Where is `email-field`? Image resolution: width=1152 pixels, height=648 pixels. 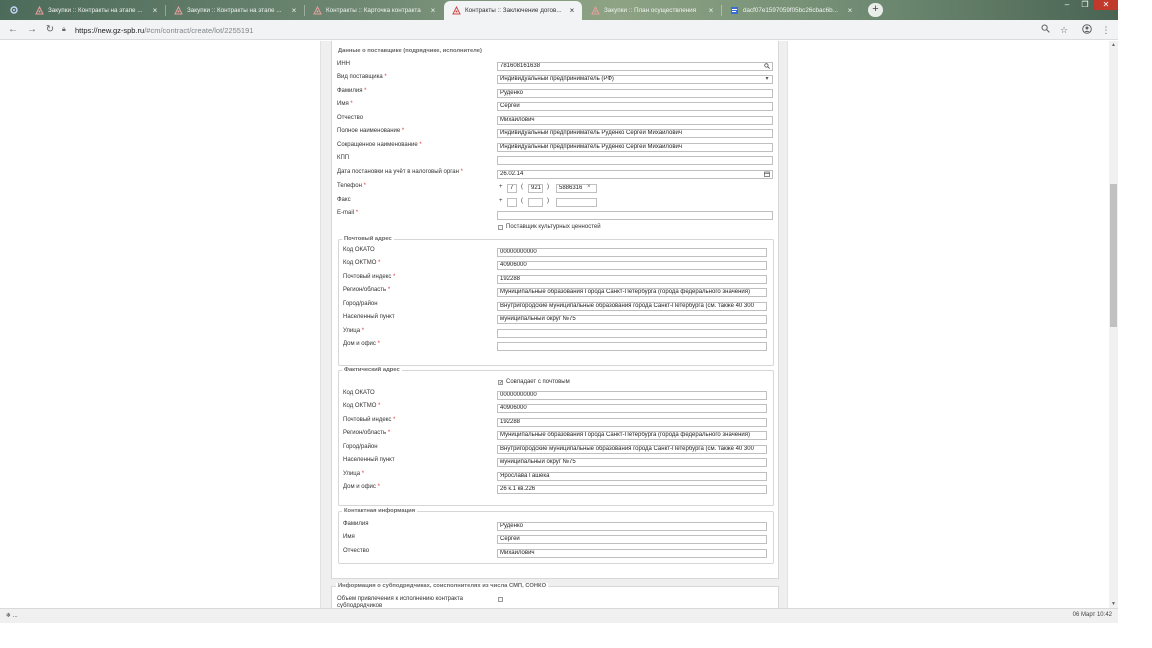 email-field is located at coordinates (635, 215).